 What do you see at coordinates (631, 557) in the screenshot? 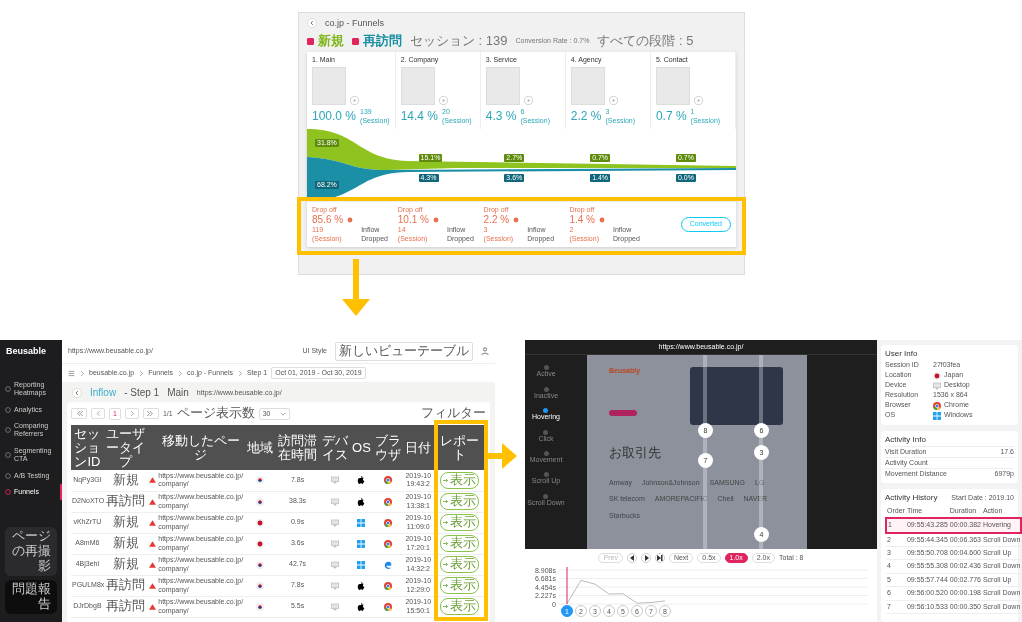
I see `rewind-icon` at bounding box center [631, 557].